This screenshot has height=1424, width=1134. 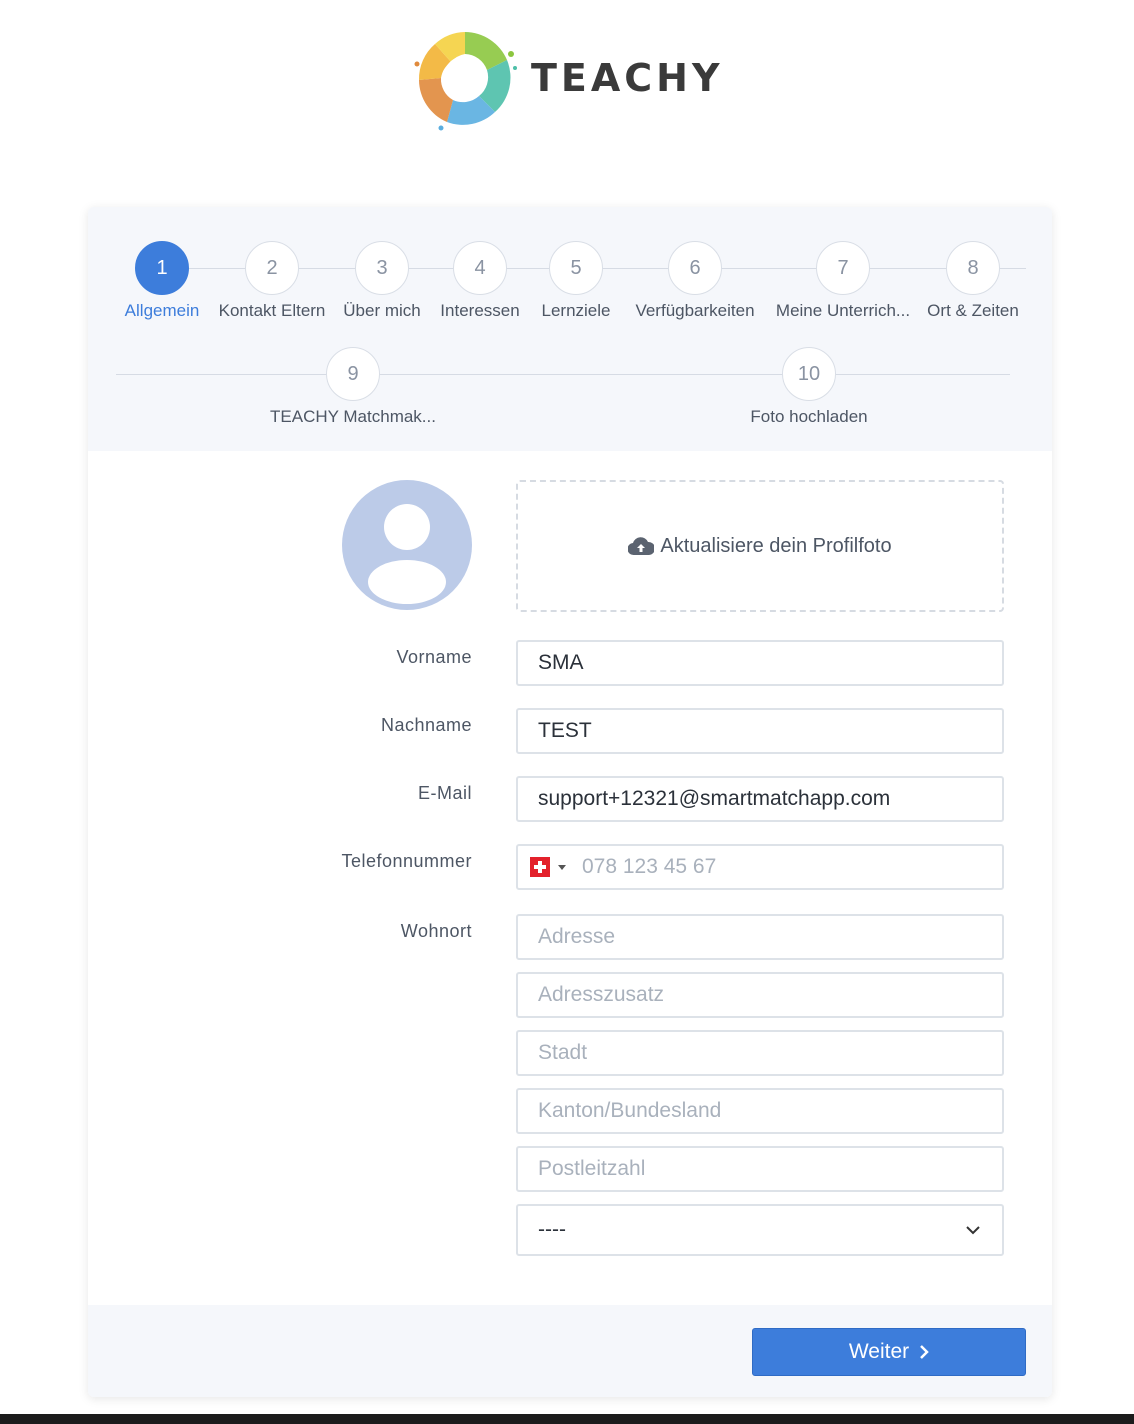 I want to click on telefon-input, so click(x=792, y=867).